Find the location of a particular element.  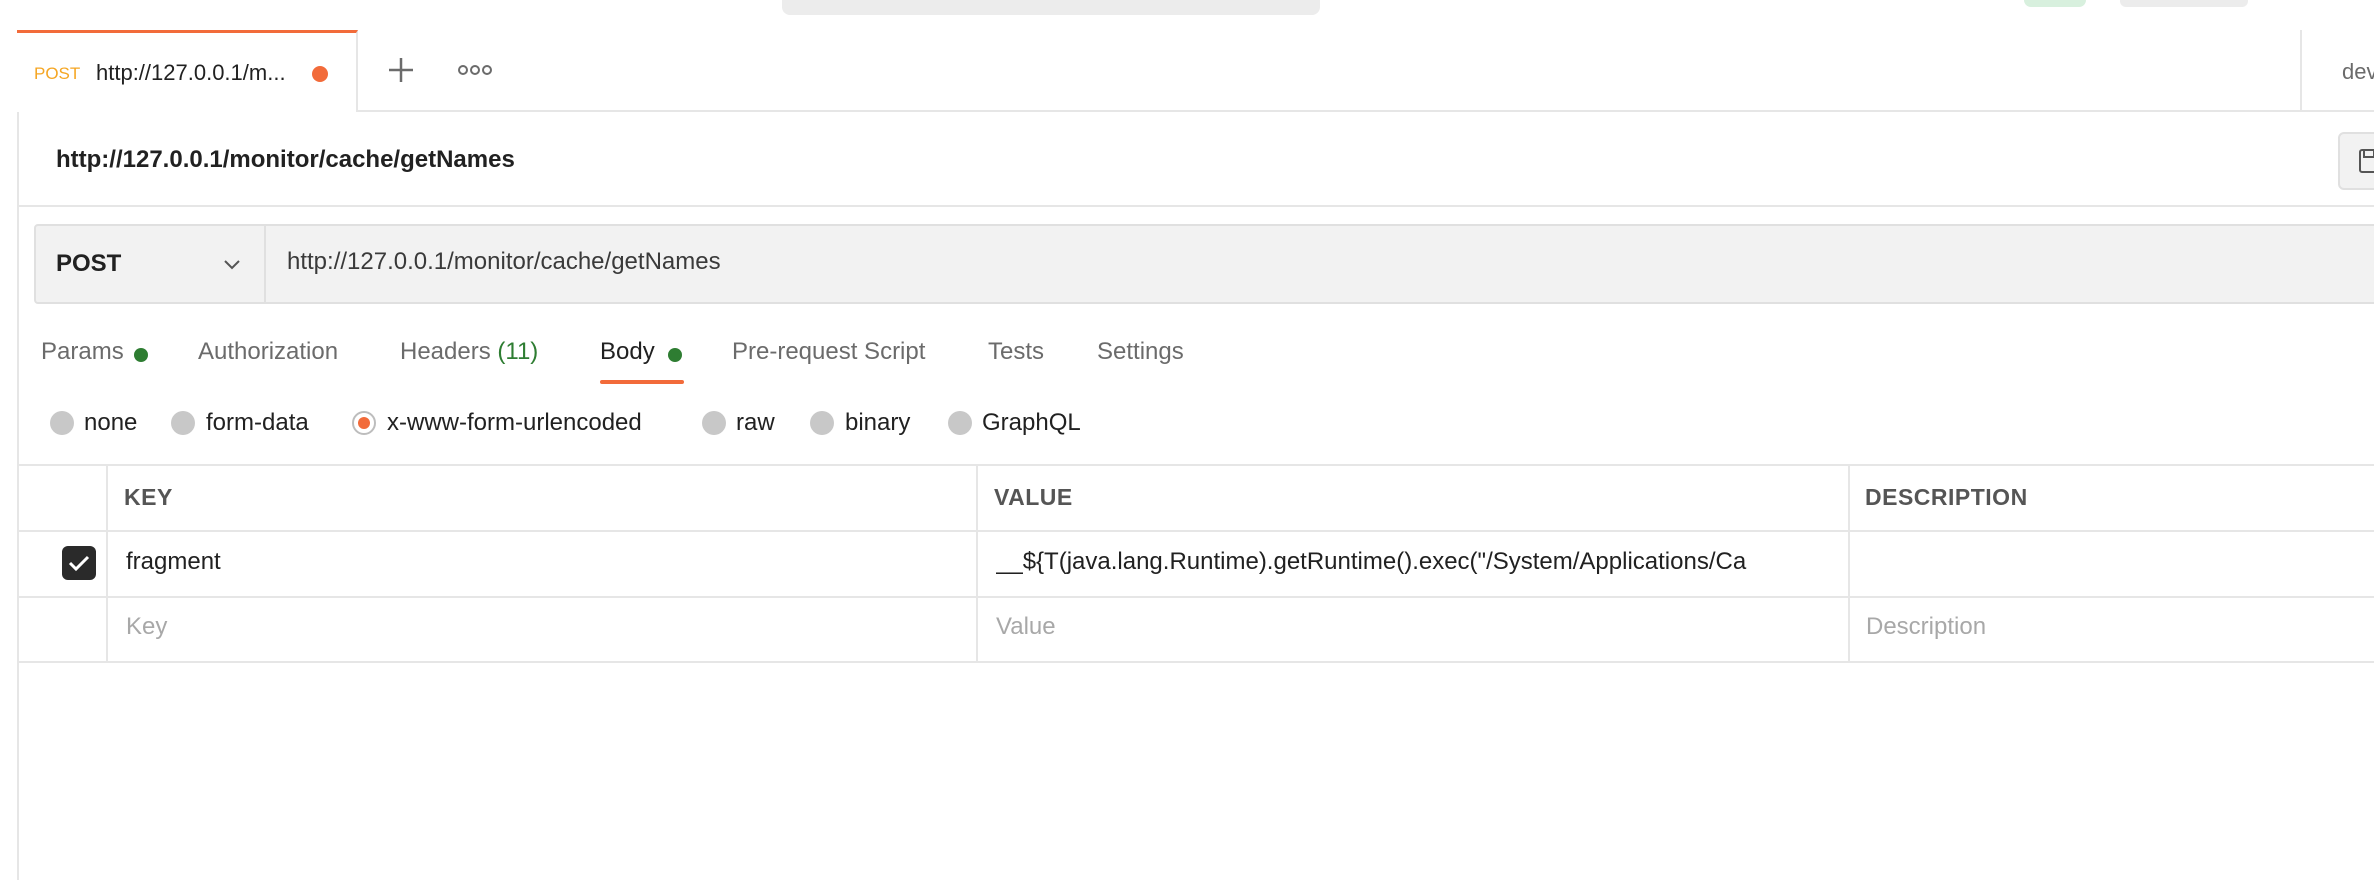

table-row-border is located at coordinates (1195, 597).